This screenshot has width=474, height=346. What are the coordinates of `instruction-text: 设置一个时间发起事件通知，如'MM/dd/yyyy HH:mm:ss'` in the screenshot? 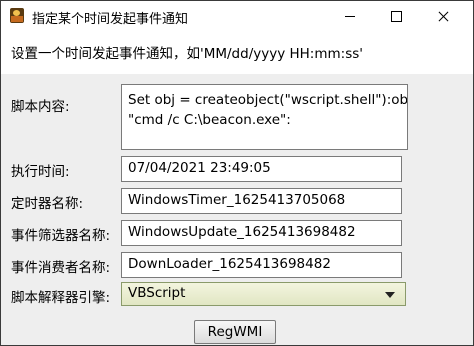 It's located at (187, 54).